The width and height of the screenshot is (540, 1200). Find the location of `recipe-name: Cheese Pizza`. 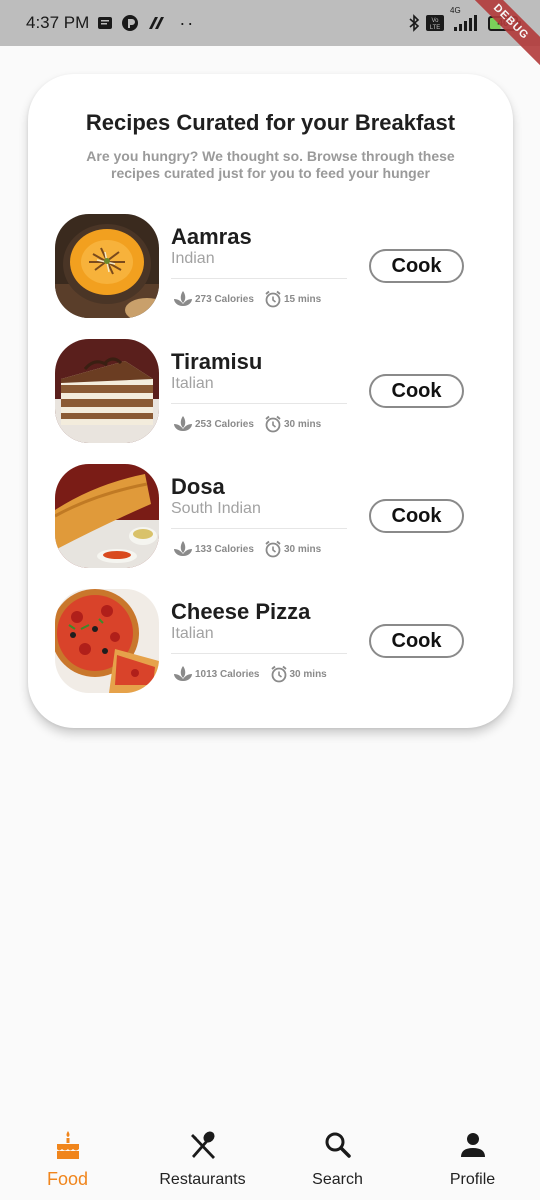

recipe-name: Cheese Pizza is located at coordinates (241, 611).